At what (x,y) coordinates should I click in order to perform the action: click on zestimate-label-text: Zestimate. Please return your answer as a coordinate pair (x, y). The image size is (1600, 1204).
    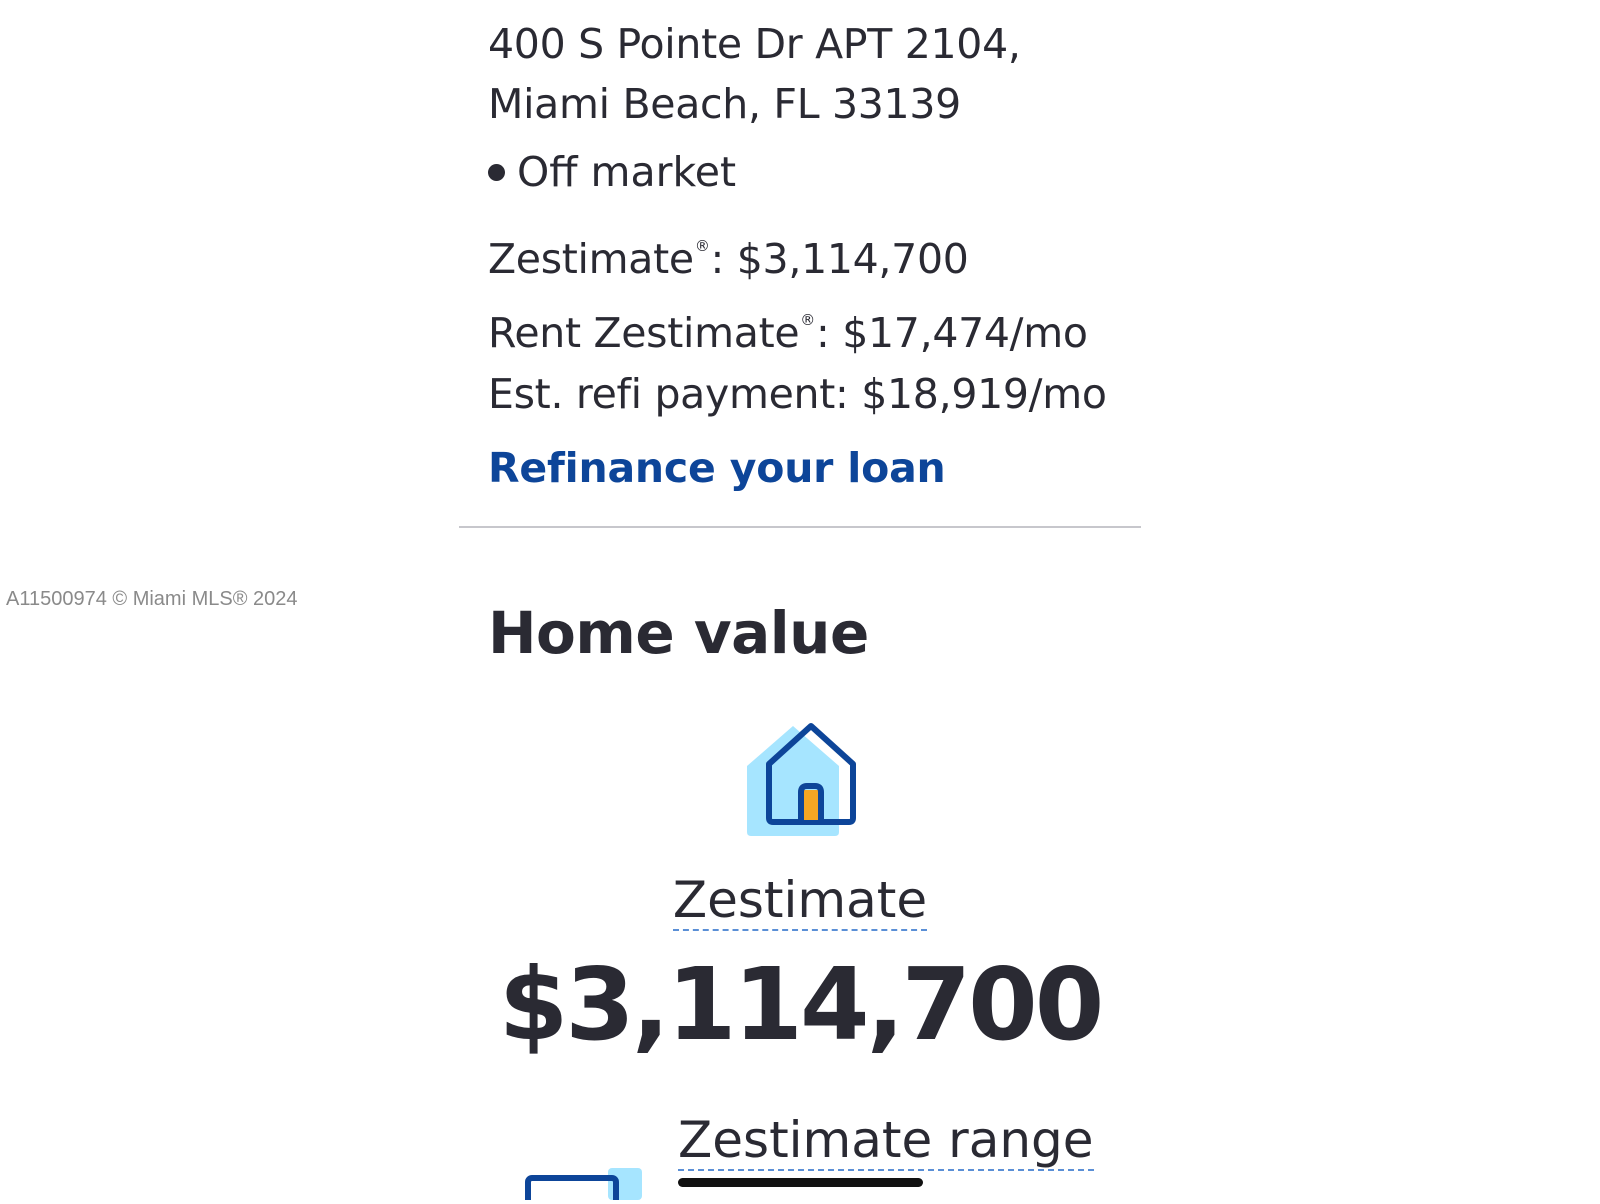
    Looking at the image, I should click on (800, 901).